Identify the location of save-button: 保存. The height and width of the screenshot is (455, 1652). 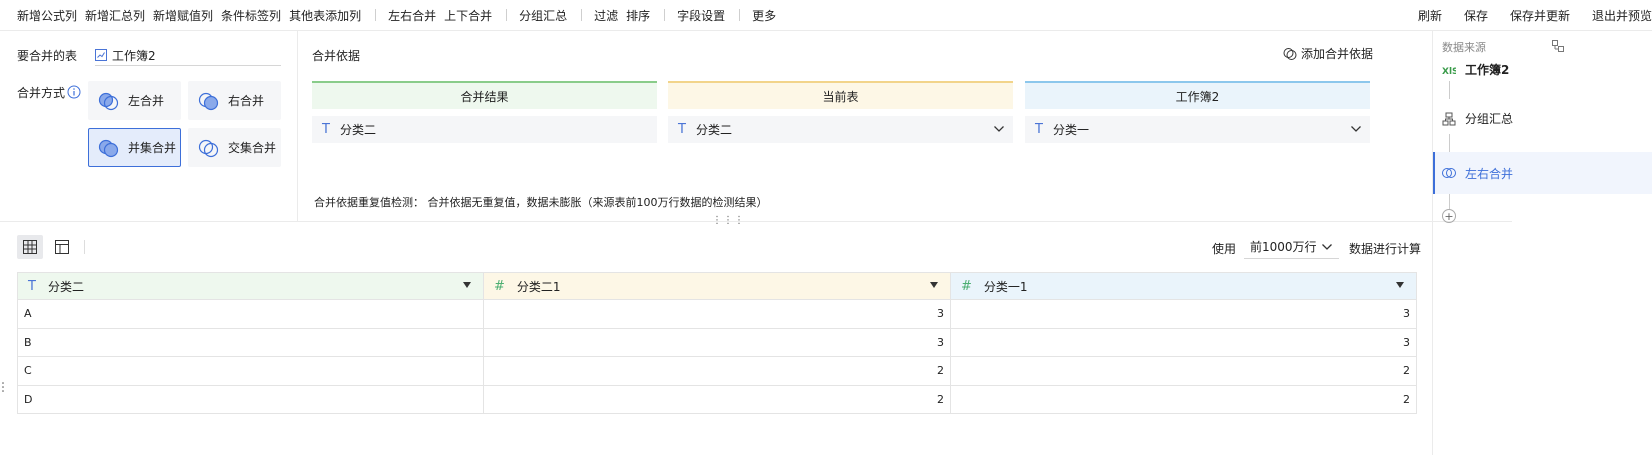
(1476, 15).